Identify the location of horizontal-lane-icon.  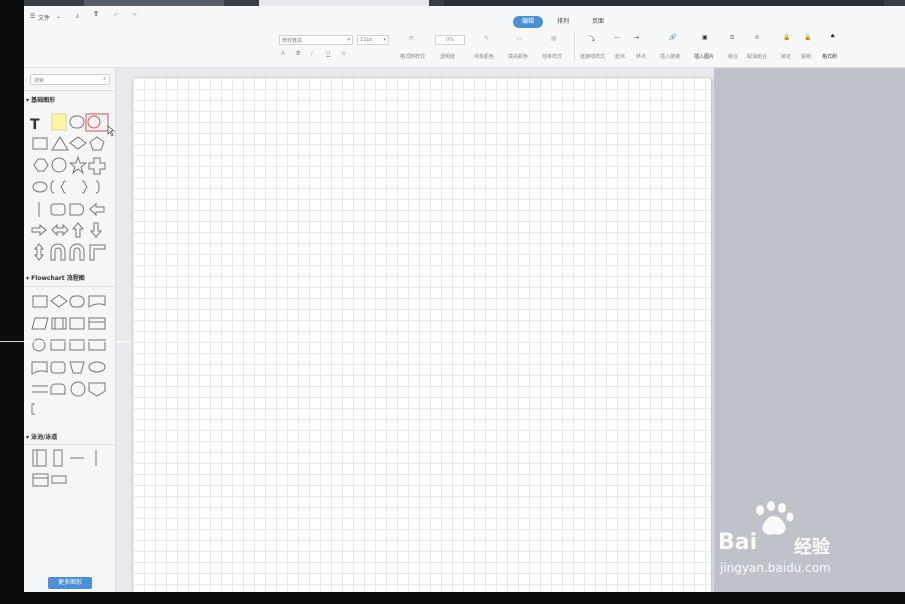
(59, 479).